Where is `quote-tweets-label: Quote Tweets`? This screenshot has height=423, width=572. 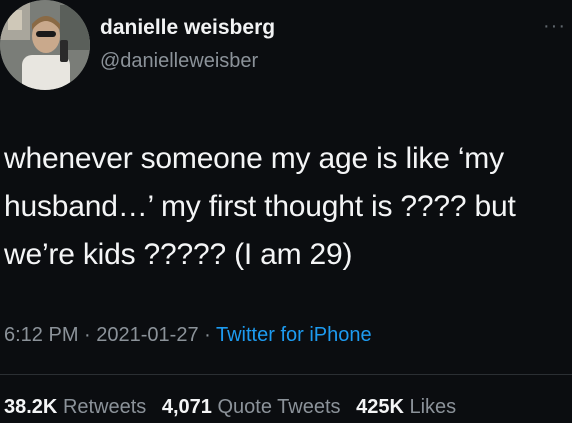 quote-tweets-label: Quote Tweets is located at coordinates (279, 407).